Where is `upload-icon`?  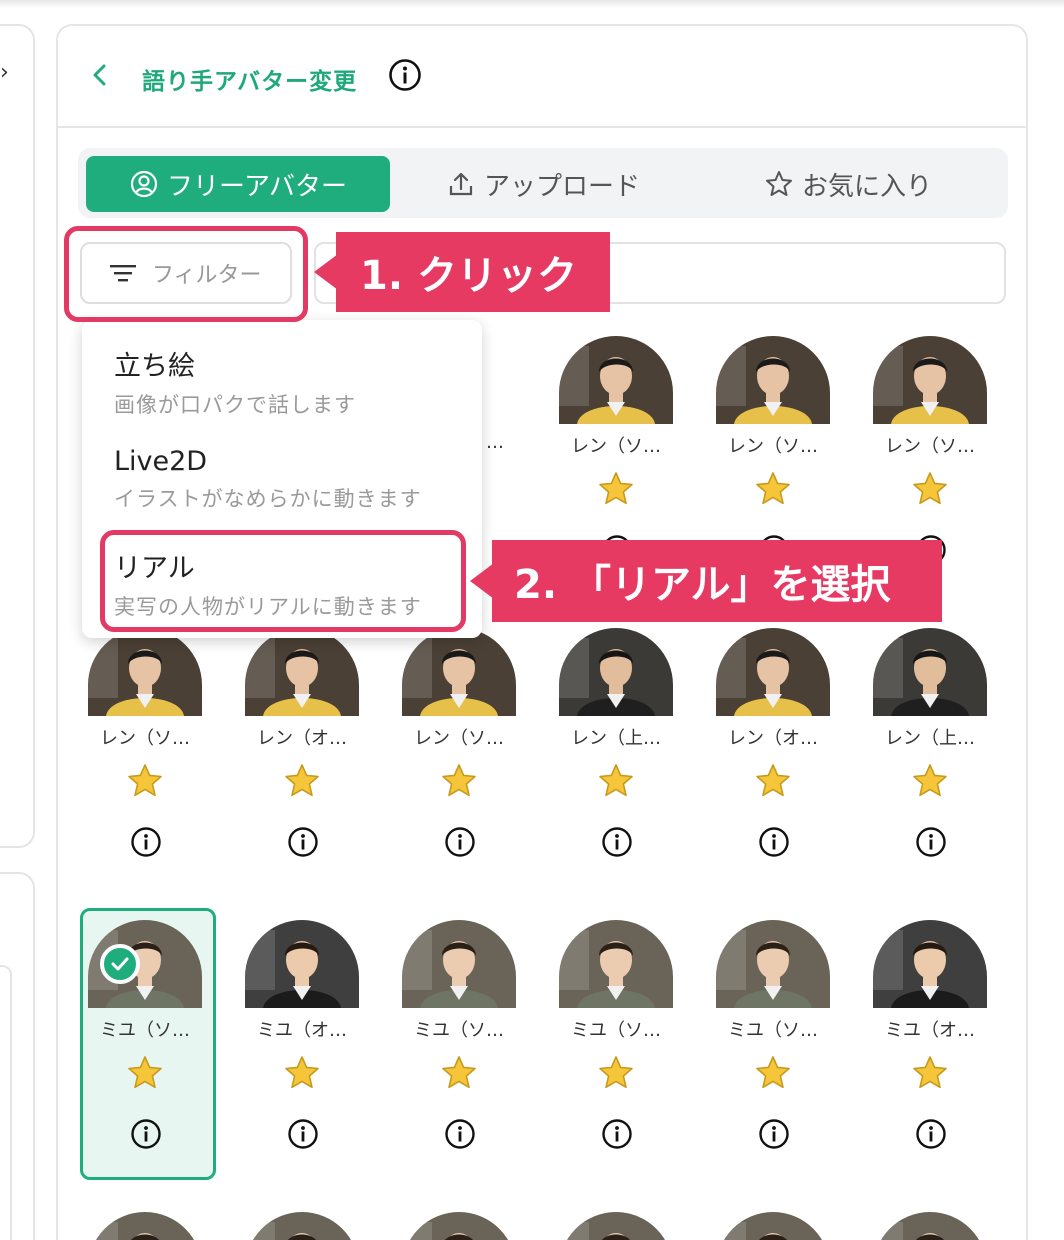 upload-icon is located at coordinates (461, 184).